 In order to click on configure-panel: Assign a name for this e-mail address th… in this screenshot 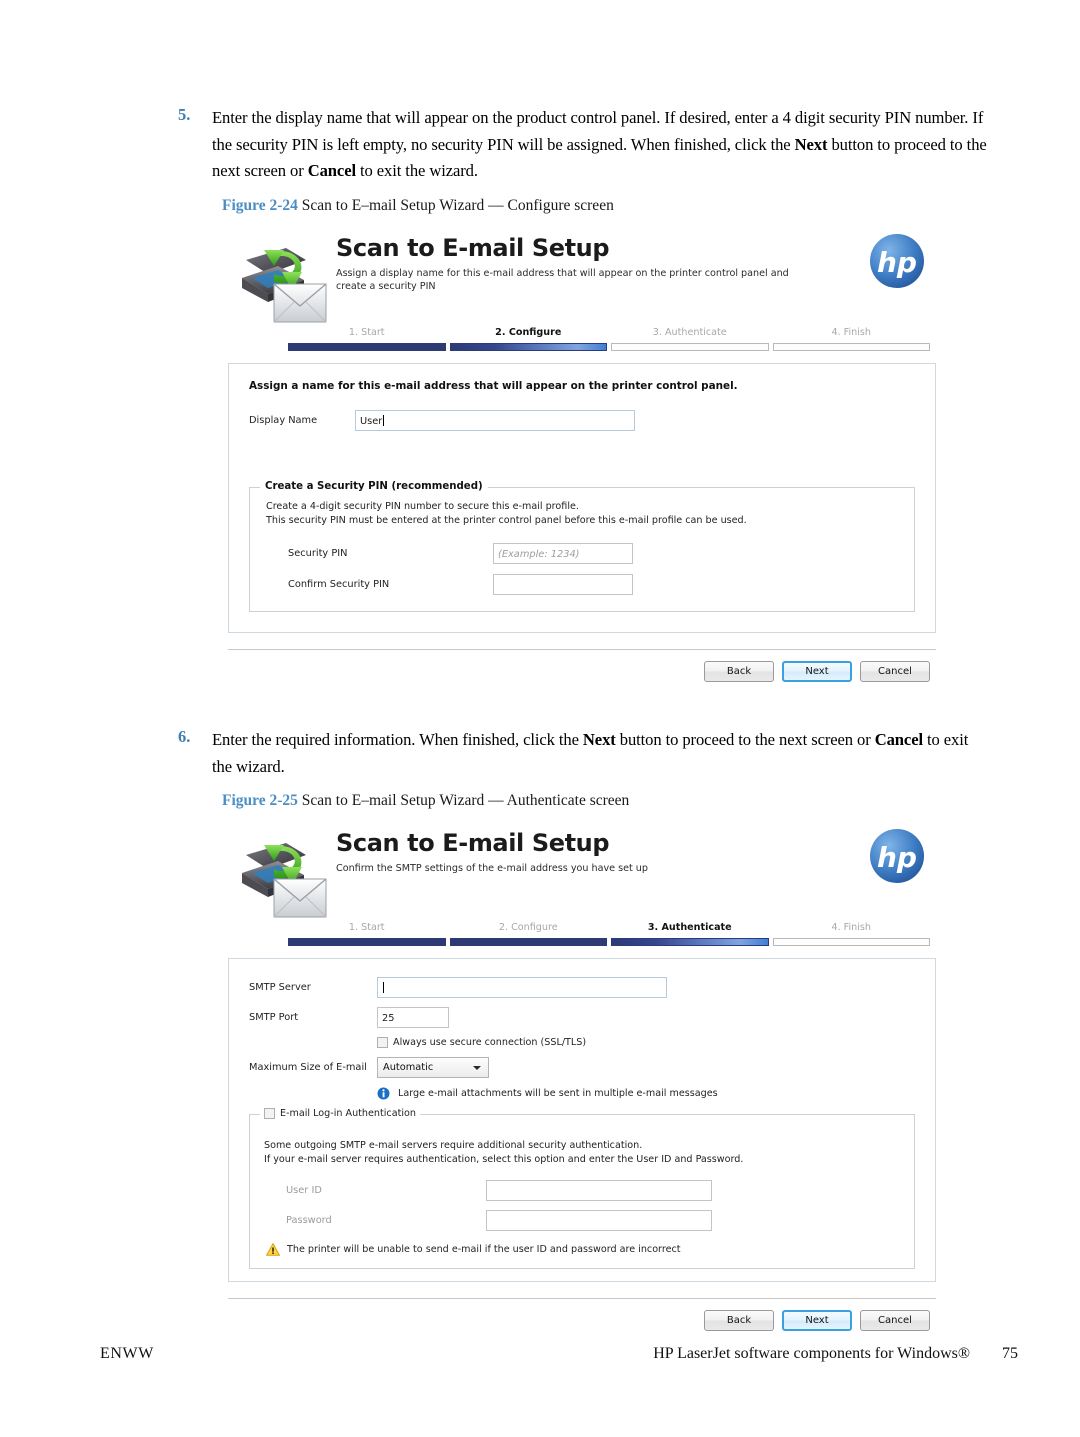, I will do `click(582, 498)`.